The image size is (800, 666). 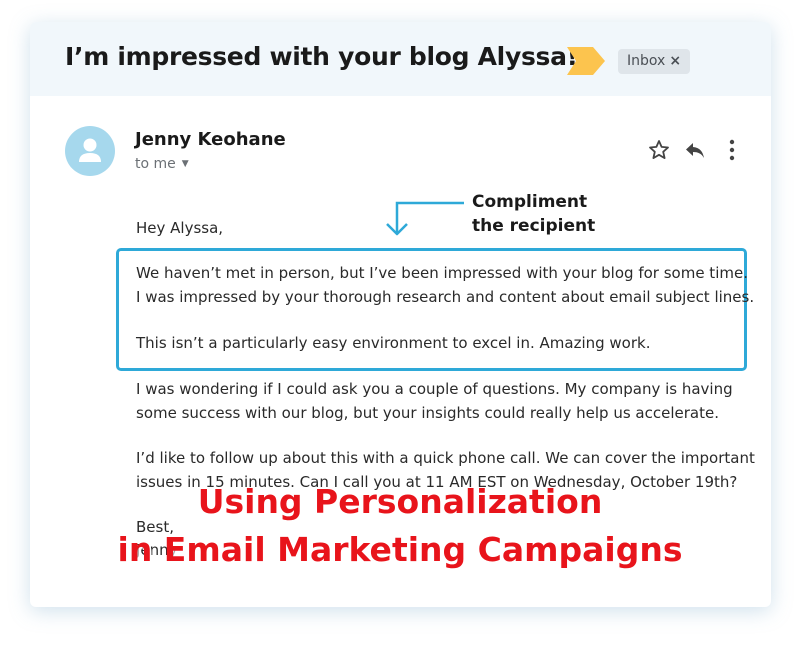 I want to click on inbox-chip: Inbox ×, so click(x=654, y=61).